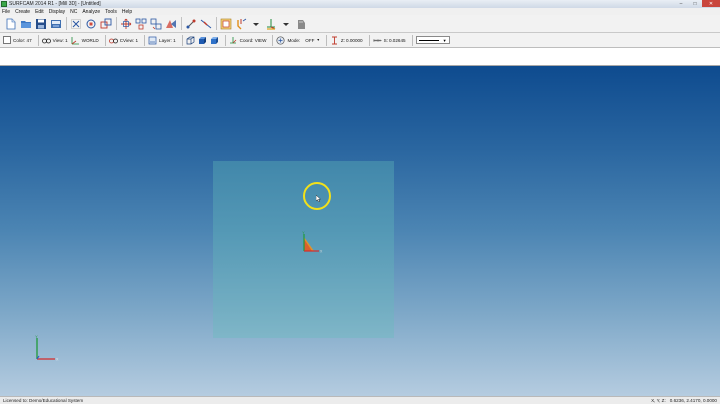  Describe the element at coordinates (167, 40) in the screenshot. I see `layer-label: Layer: 1` at that location.